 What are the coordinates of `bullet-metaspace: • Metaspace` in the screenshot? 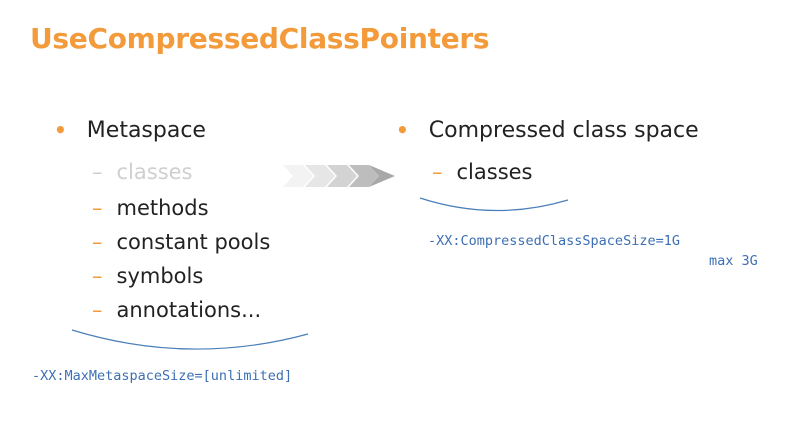 It's located at (130, 130).